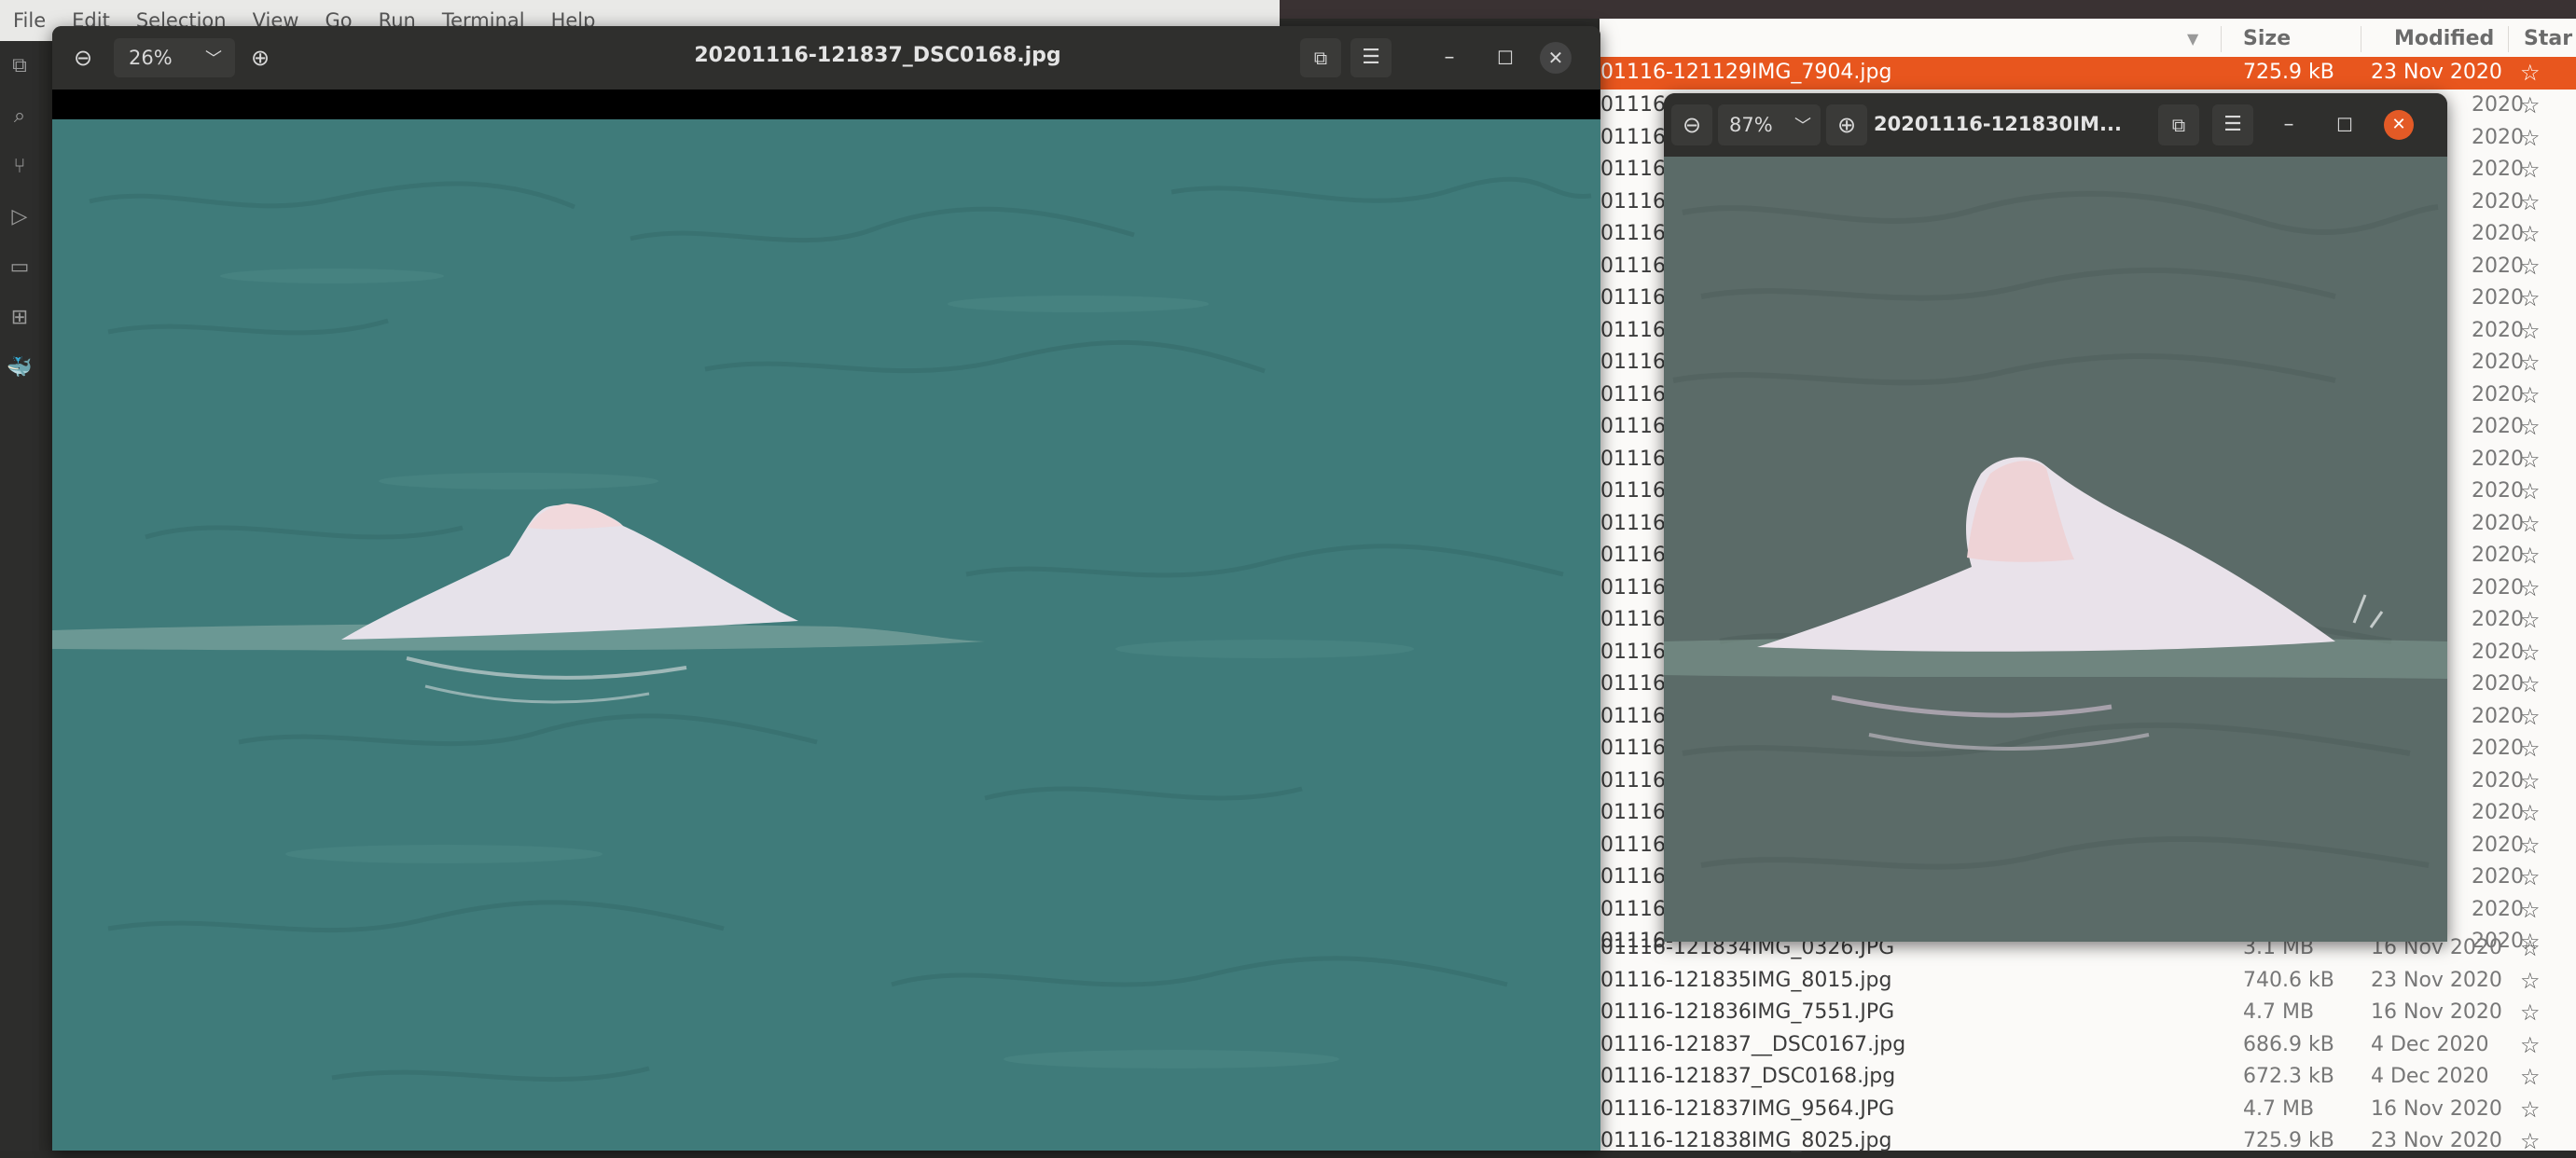  Describe the element at coordinates (1746, 980) in the screenshot. I see `file-name: 01116-121835IMG_8015.jpg` at that location.